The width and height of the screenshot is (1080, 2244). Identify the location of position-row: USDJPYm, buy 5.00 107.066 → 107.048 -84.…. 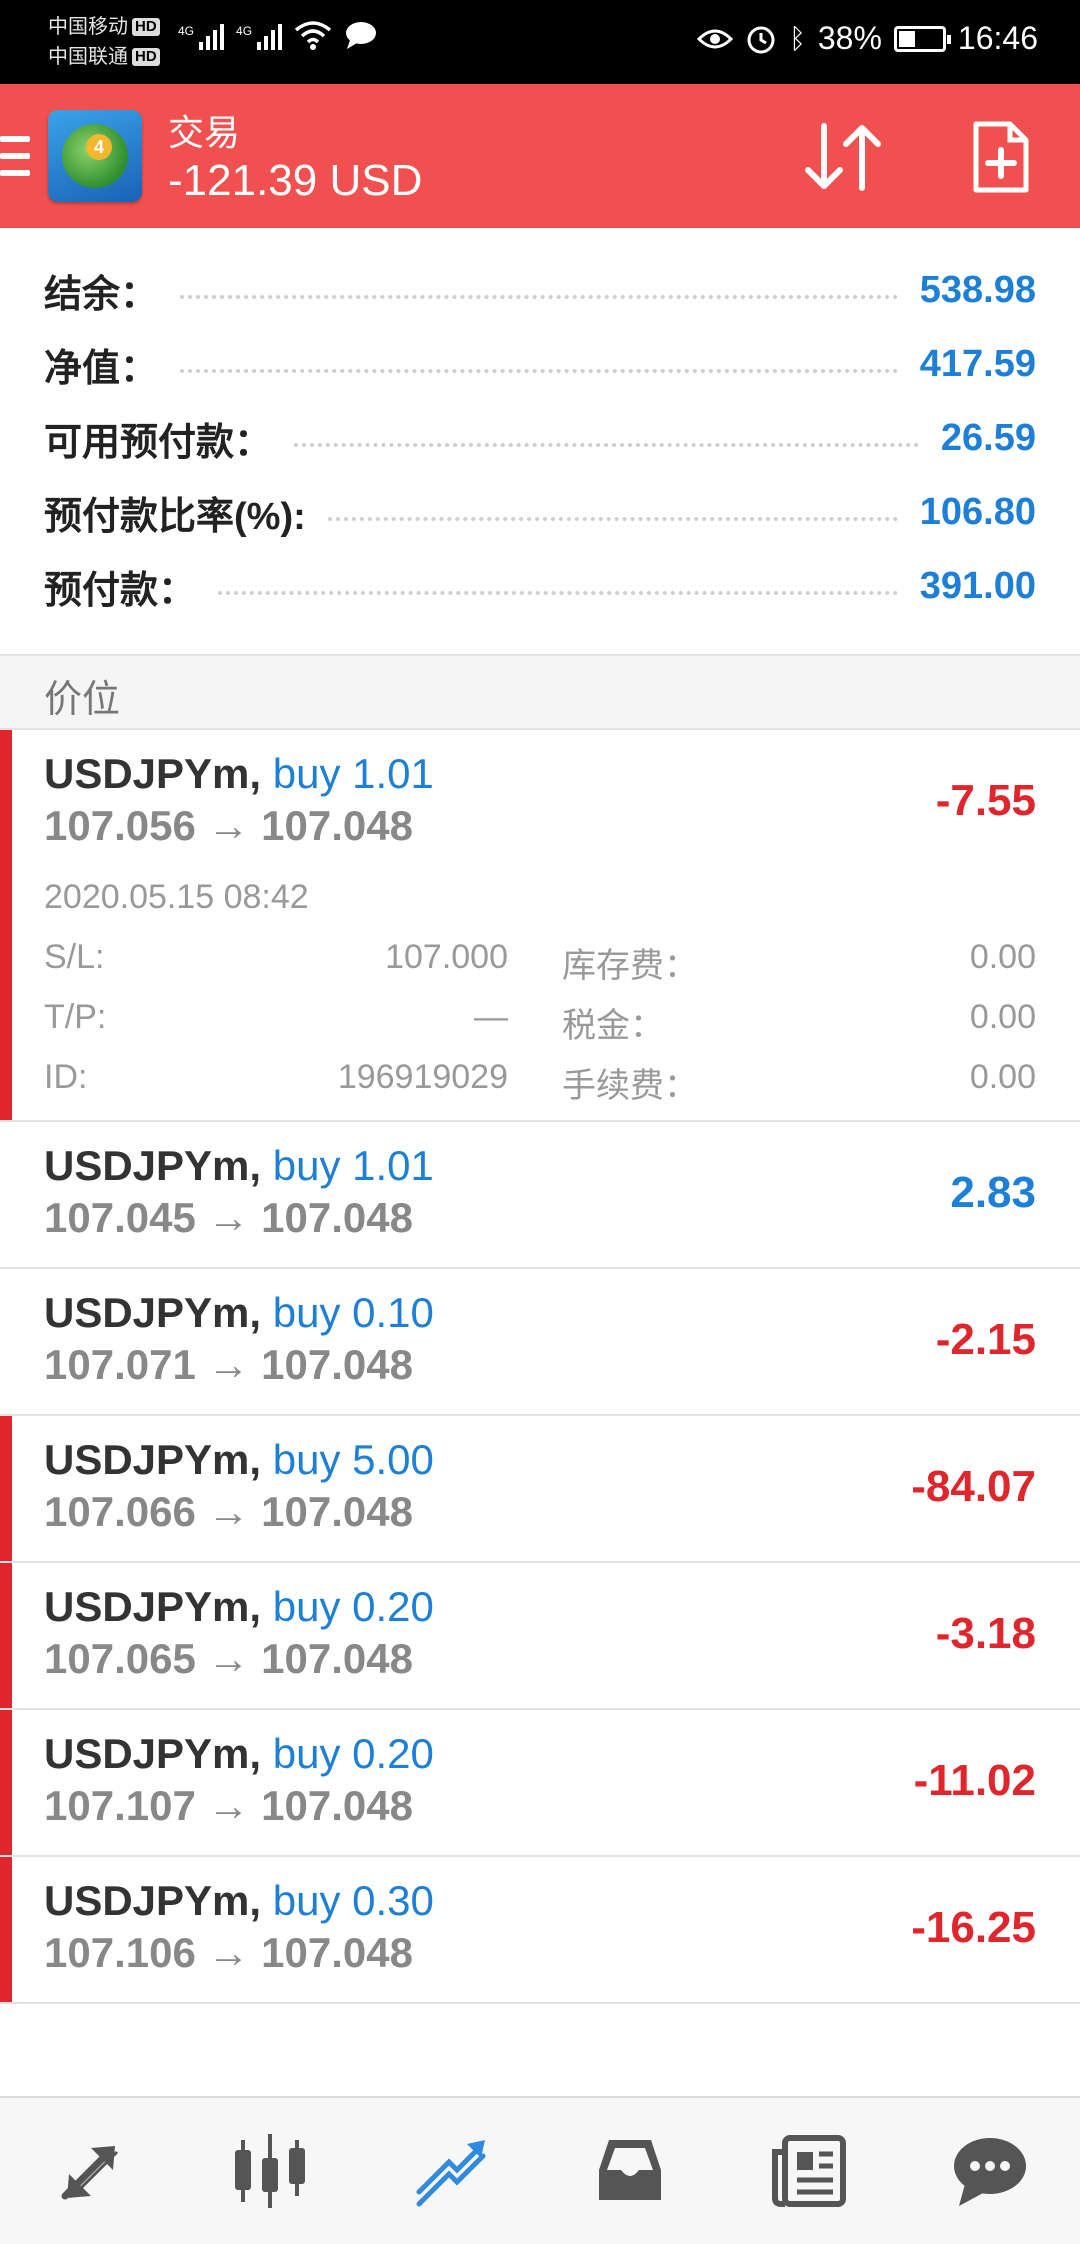
(540, 1489).